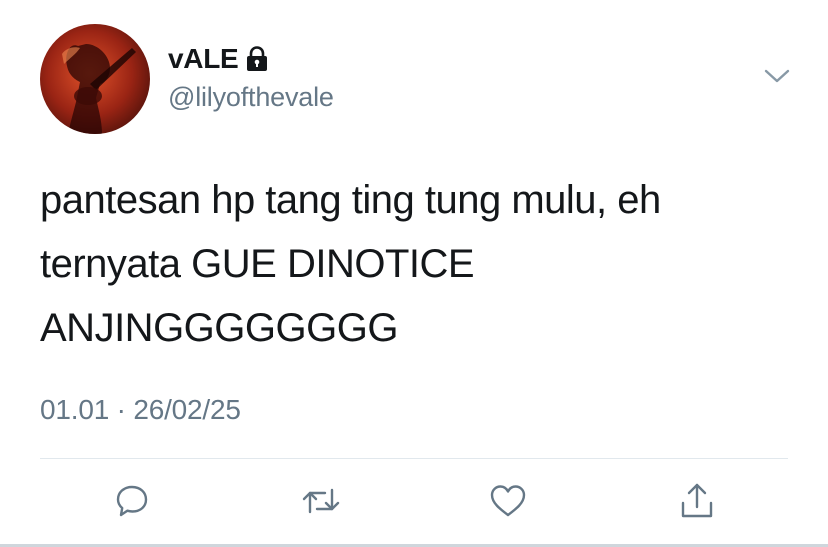  I want to click on reply-button, so click(132, 503).